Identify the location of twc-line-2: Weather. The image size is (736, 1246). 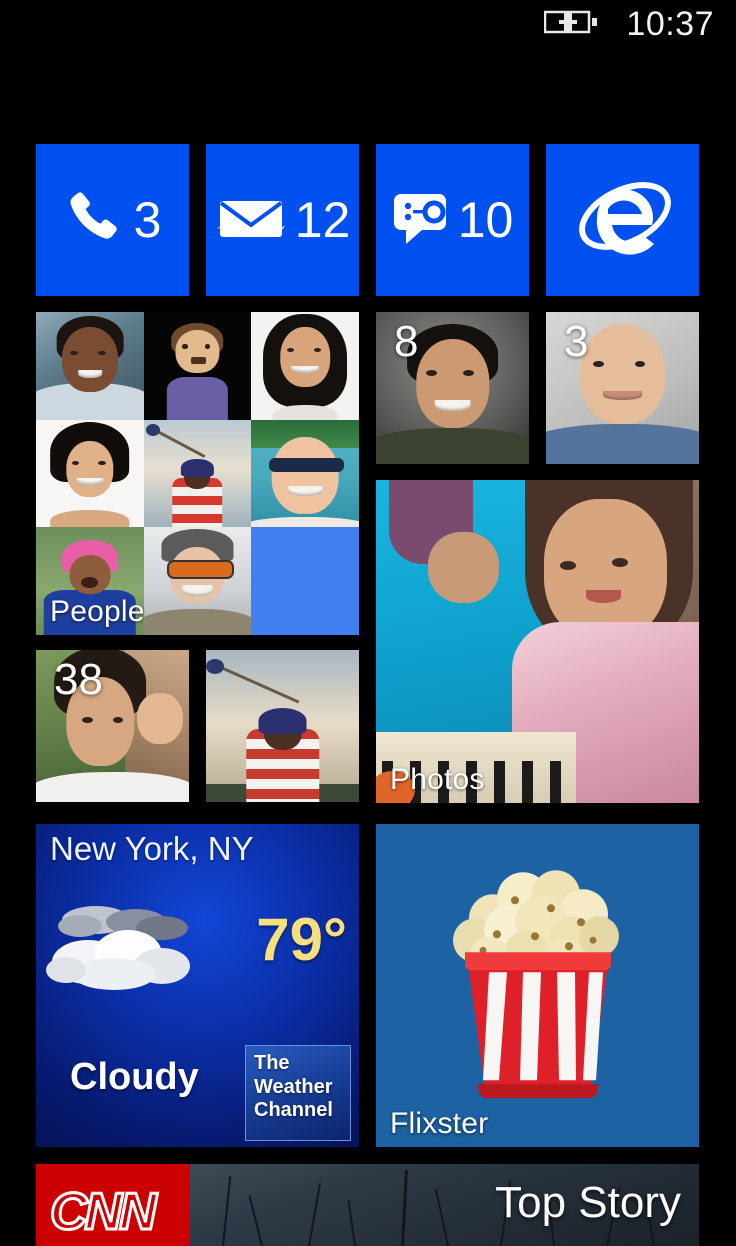
(293, 1086).